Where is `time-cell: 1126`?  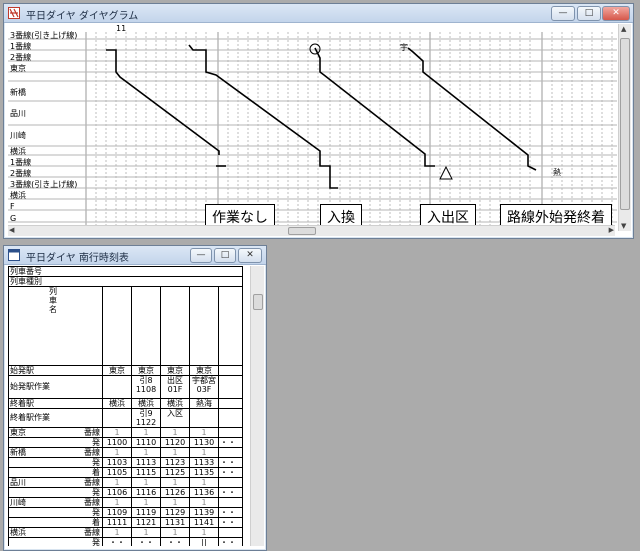 time-cell: 1126 is located at coordinates (175, 492).